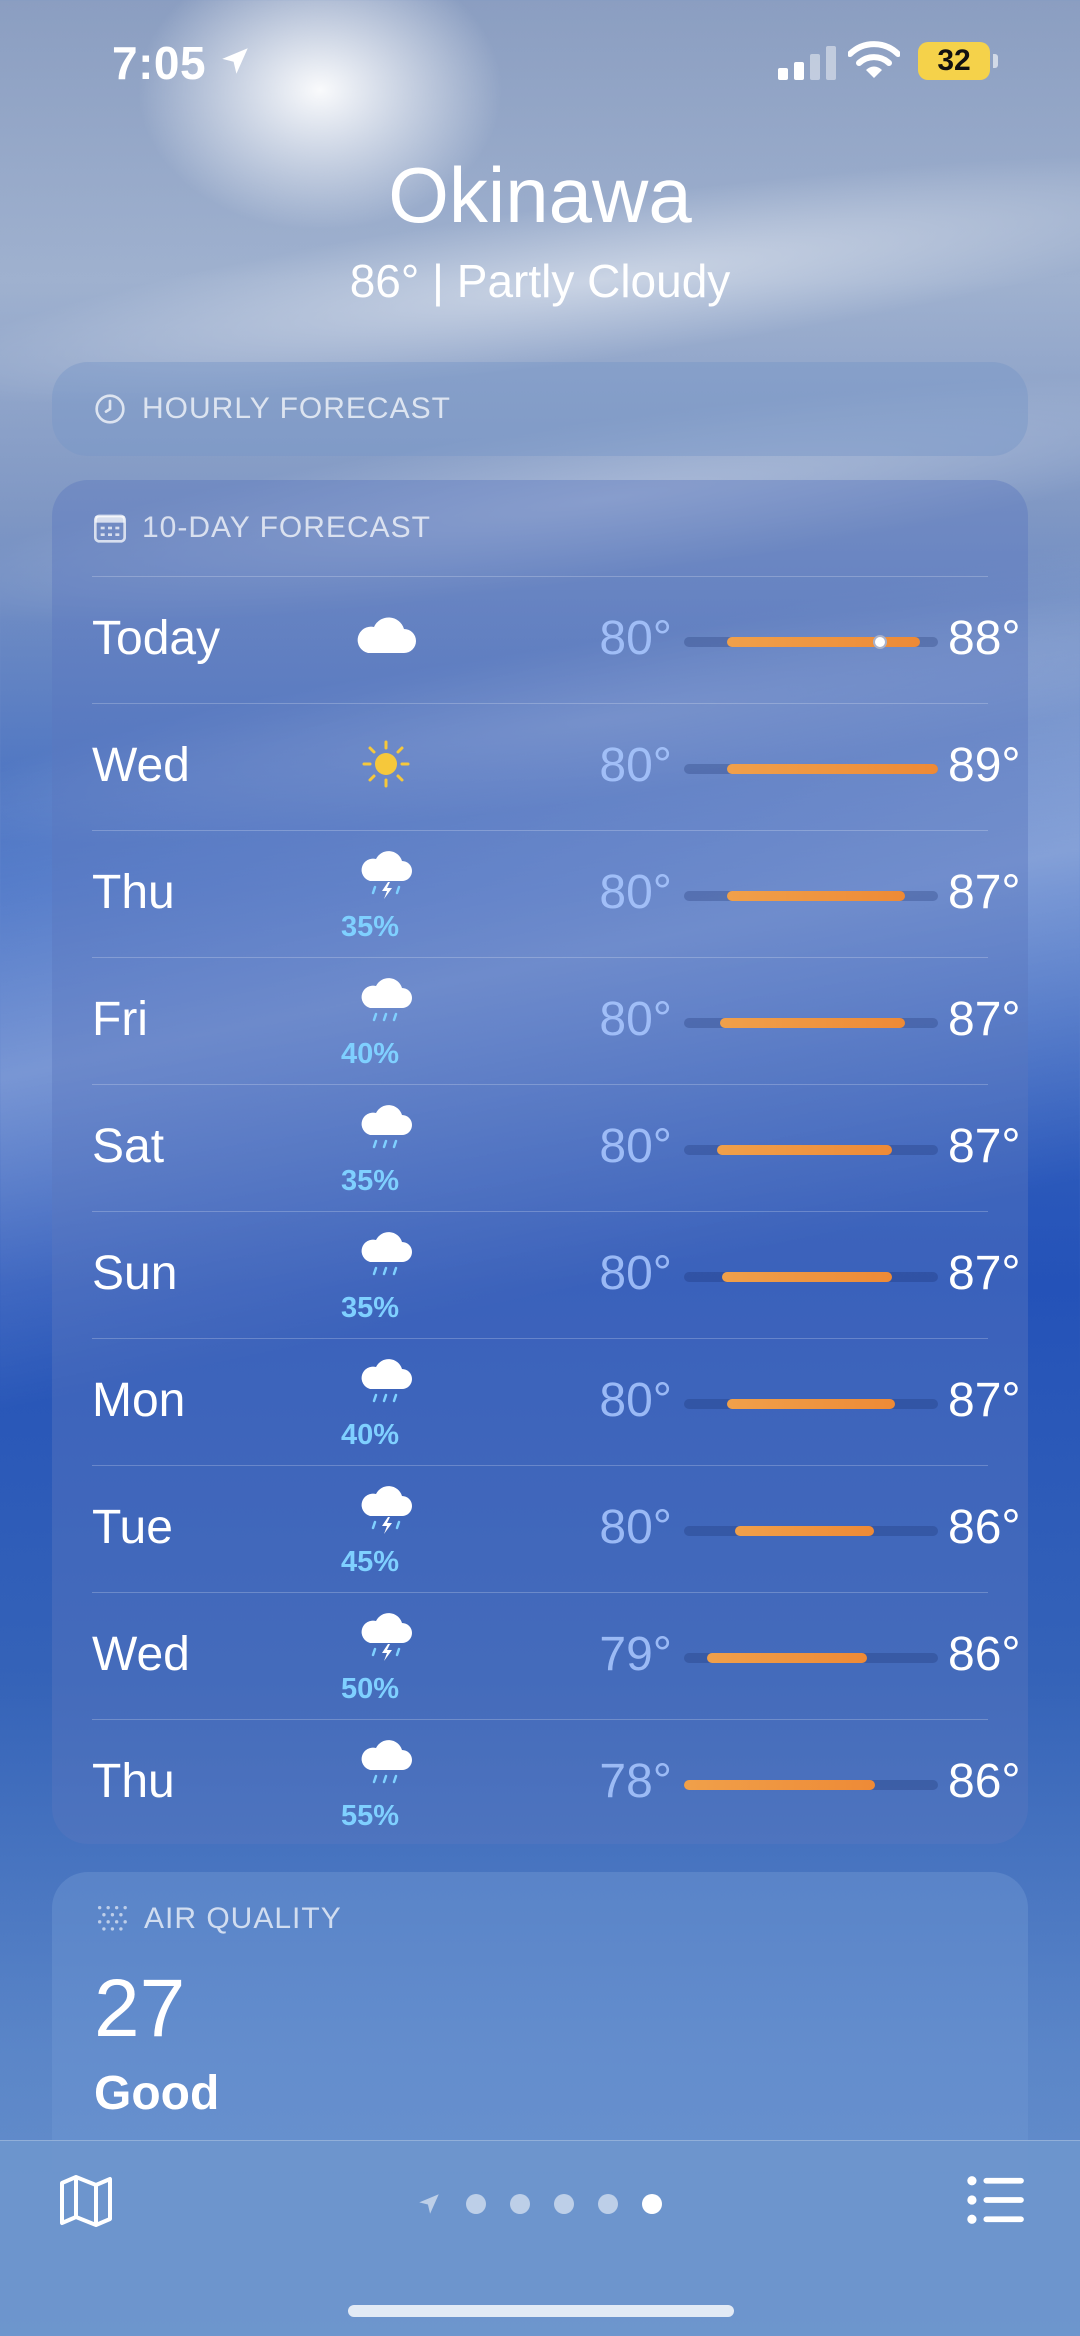  Describe the element at coordinates (556, 1655) in the screenshot. I see `forecast-row: Wed 50% 79° 86°` at that location.